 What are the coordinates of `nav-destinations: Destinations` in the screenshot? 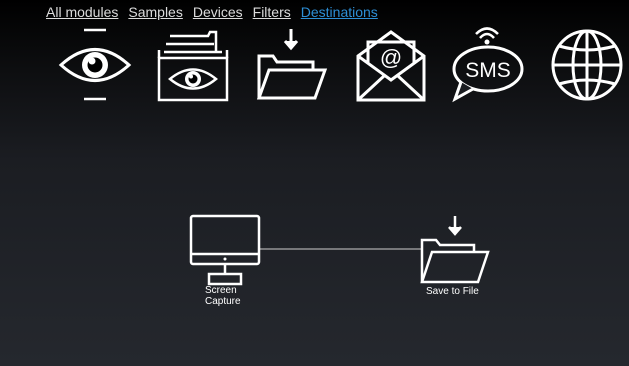 It's located at (339, 12).